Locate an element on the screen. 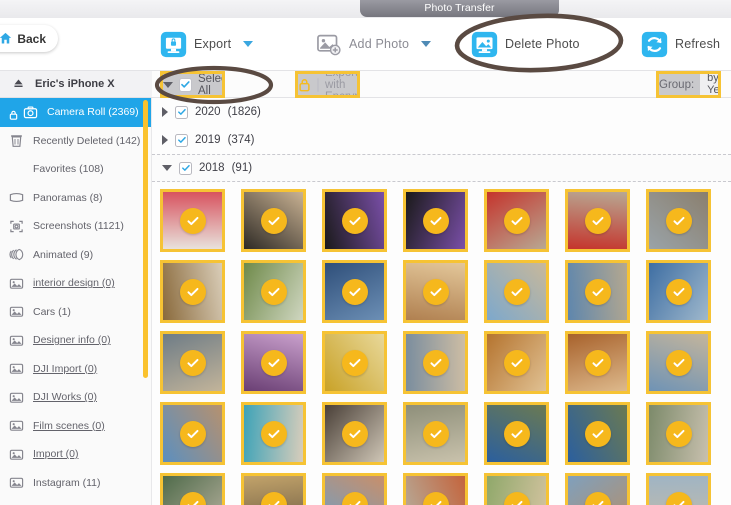  sidebar-item-favorites-108: Favorites (108) is located at coordinates (75, 169).